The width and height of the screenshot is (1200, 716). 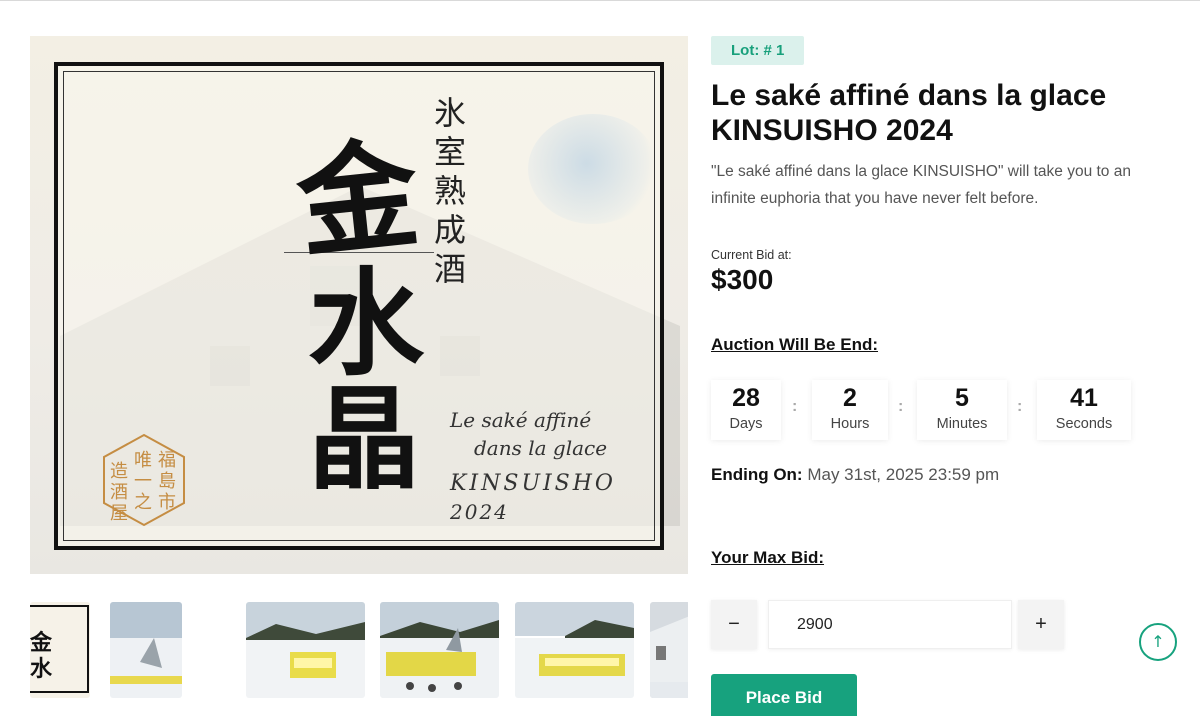 I want to click on svg-text: 金, so click(x=41, y=643).